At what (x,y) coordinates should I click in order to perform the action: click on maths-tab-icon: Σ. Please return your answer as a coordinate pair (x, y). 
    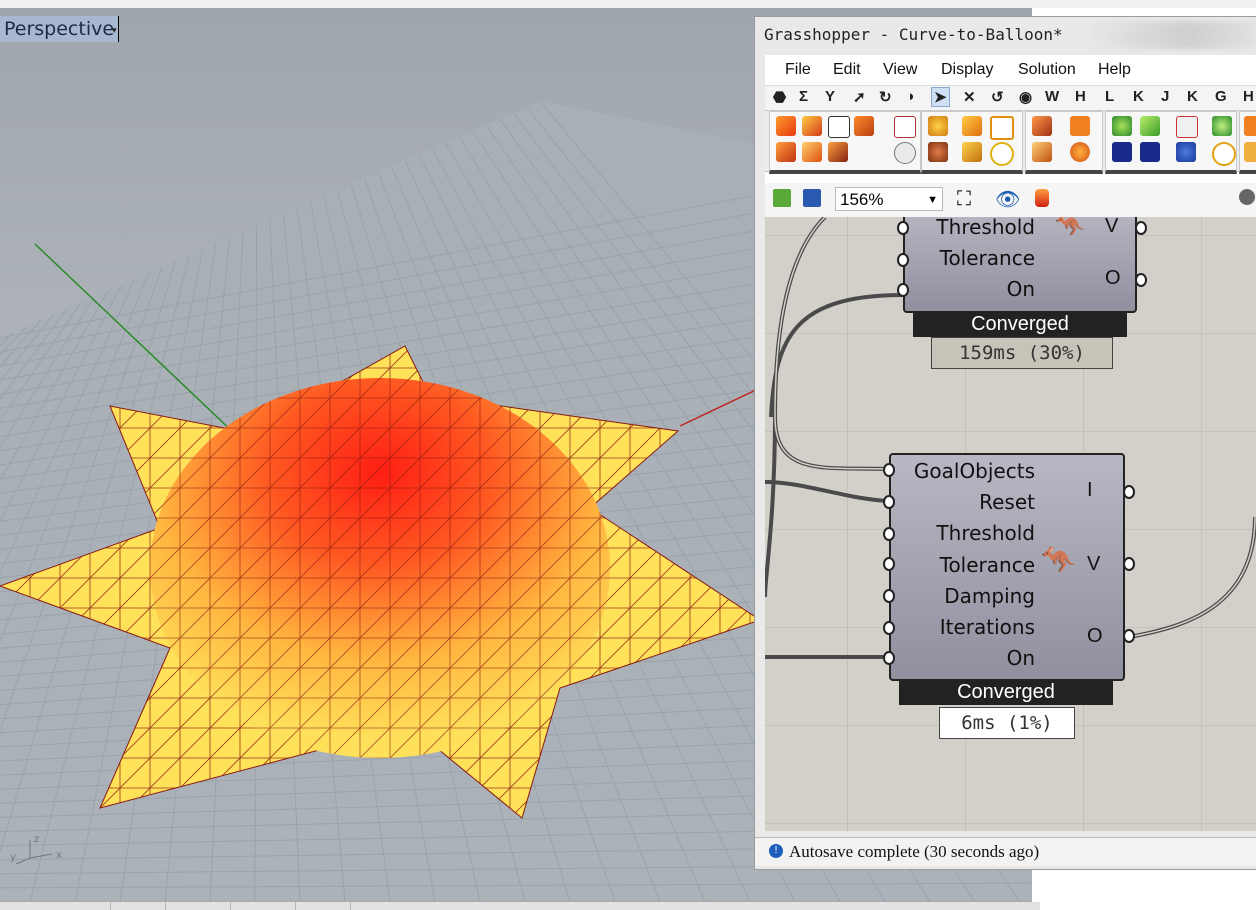
    Looking at the image, I should click on (803, 96).